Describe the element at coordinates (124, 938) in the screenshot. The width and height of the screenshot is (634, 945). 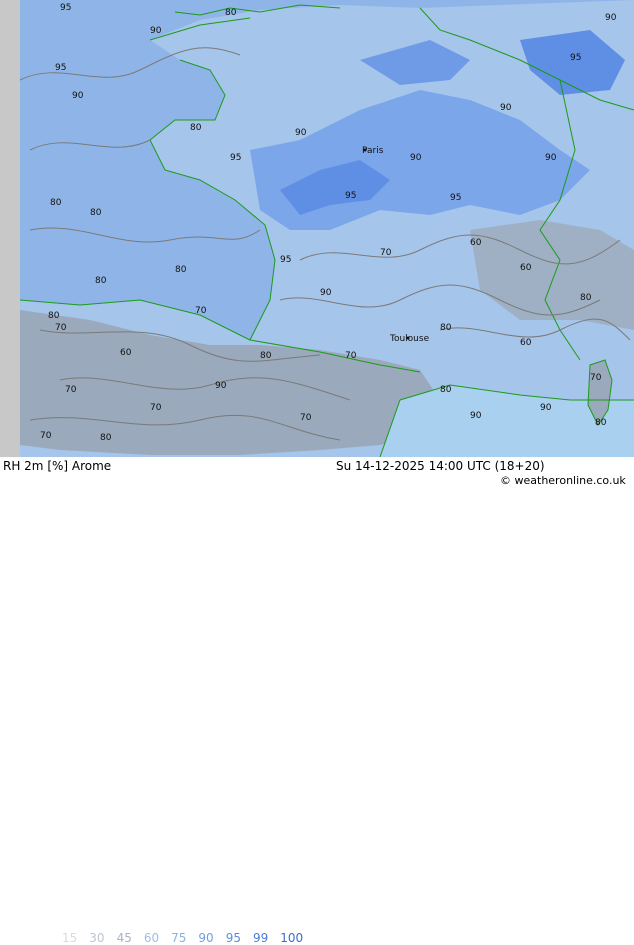
I see `legend-value: 45` at that location.